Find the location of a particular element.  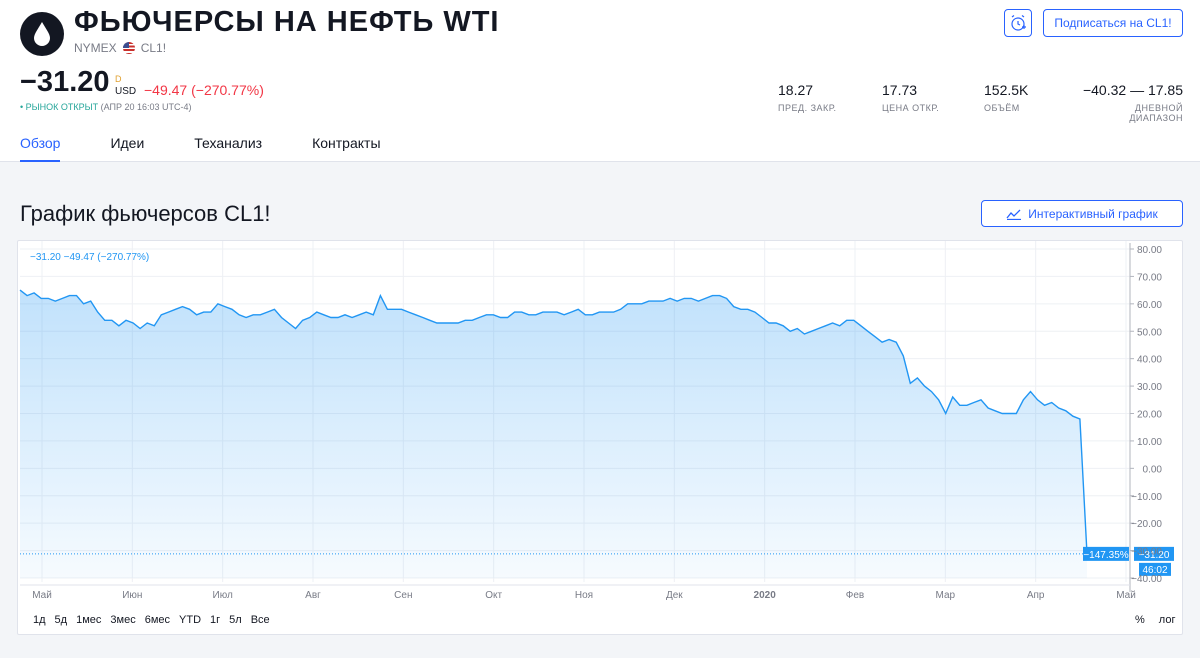

stat-value: −40.32 — 17.85 is located at coordinates (1132, 90).